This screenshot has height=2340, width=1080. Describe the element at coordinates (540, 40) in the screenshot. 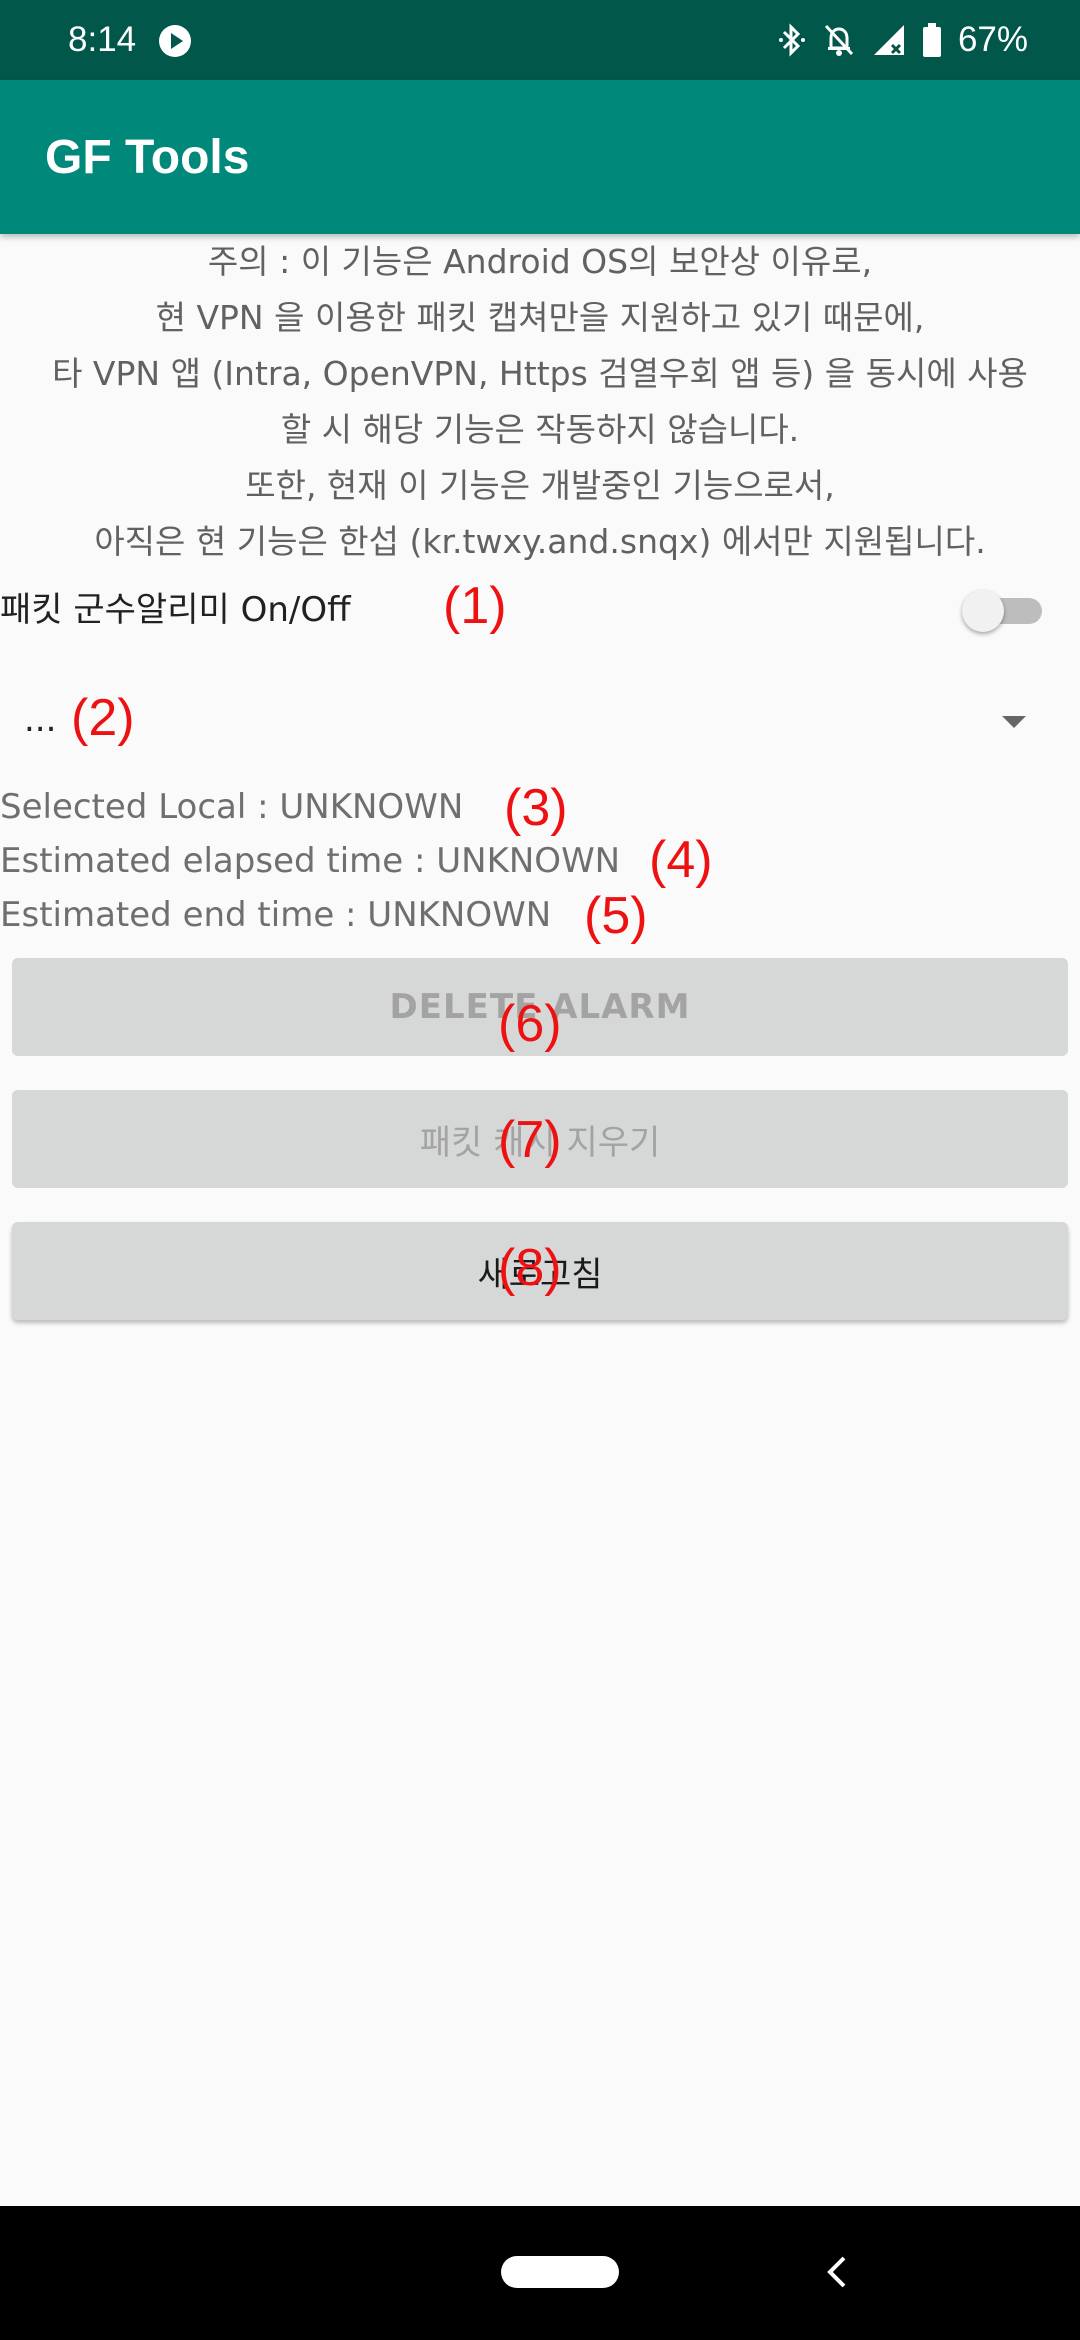

I see `status-bar: 8:14 67%` at that location.